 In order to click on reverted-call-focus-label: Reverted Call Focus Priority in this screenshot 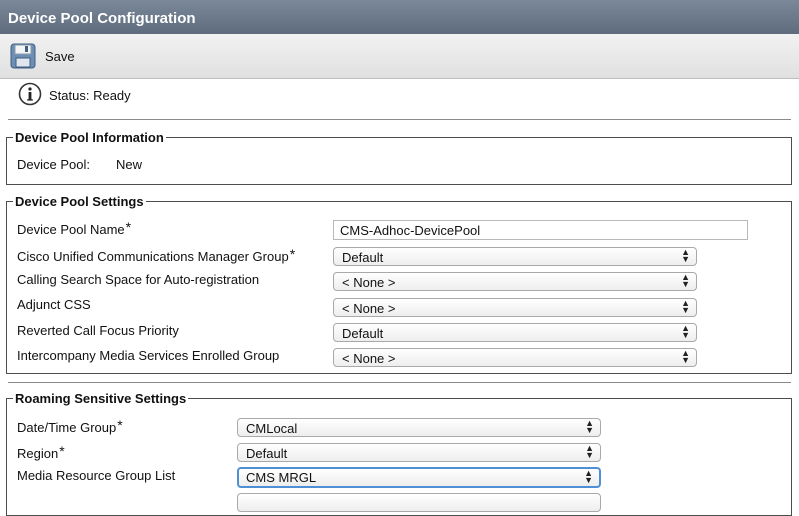, I will do `click(98, 330)`.